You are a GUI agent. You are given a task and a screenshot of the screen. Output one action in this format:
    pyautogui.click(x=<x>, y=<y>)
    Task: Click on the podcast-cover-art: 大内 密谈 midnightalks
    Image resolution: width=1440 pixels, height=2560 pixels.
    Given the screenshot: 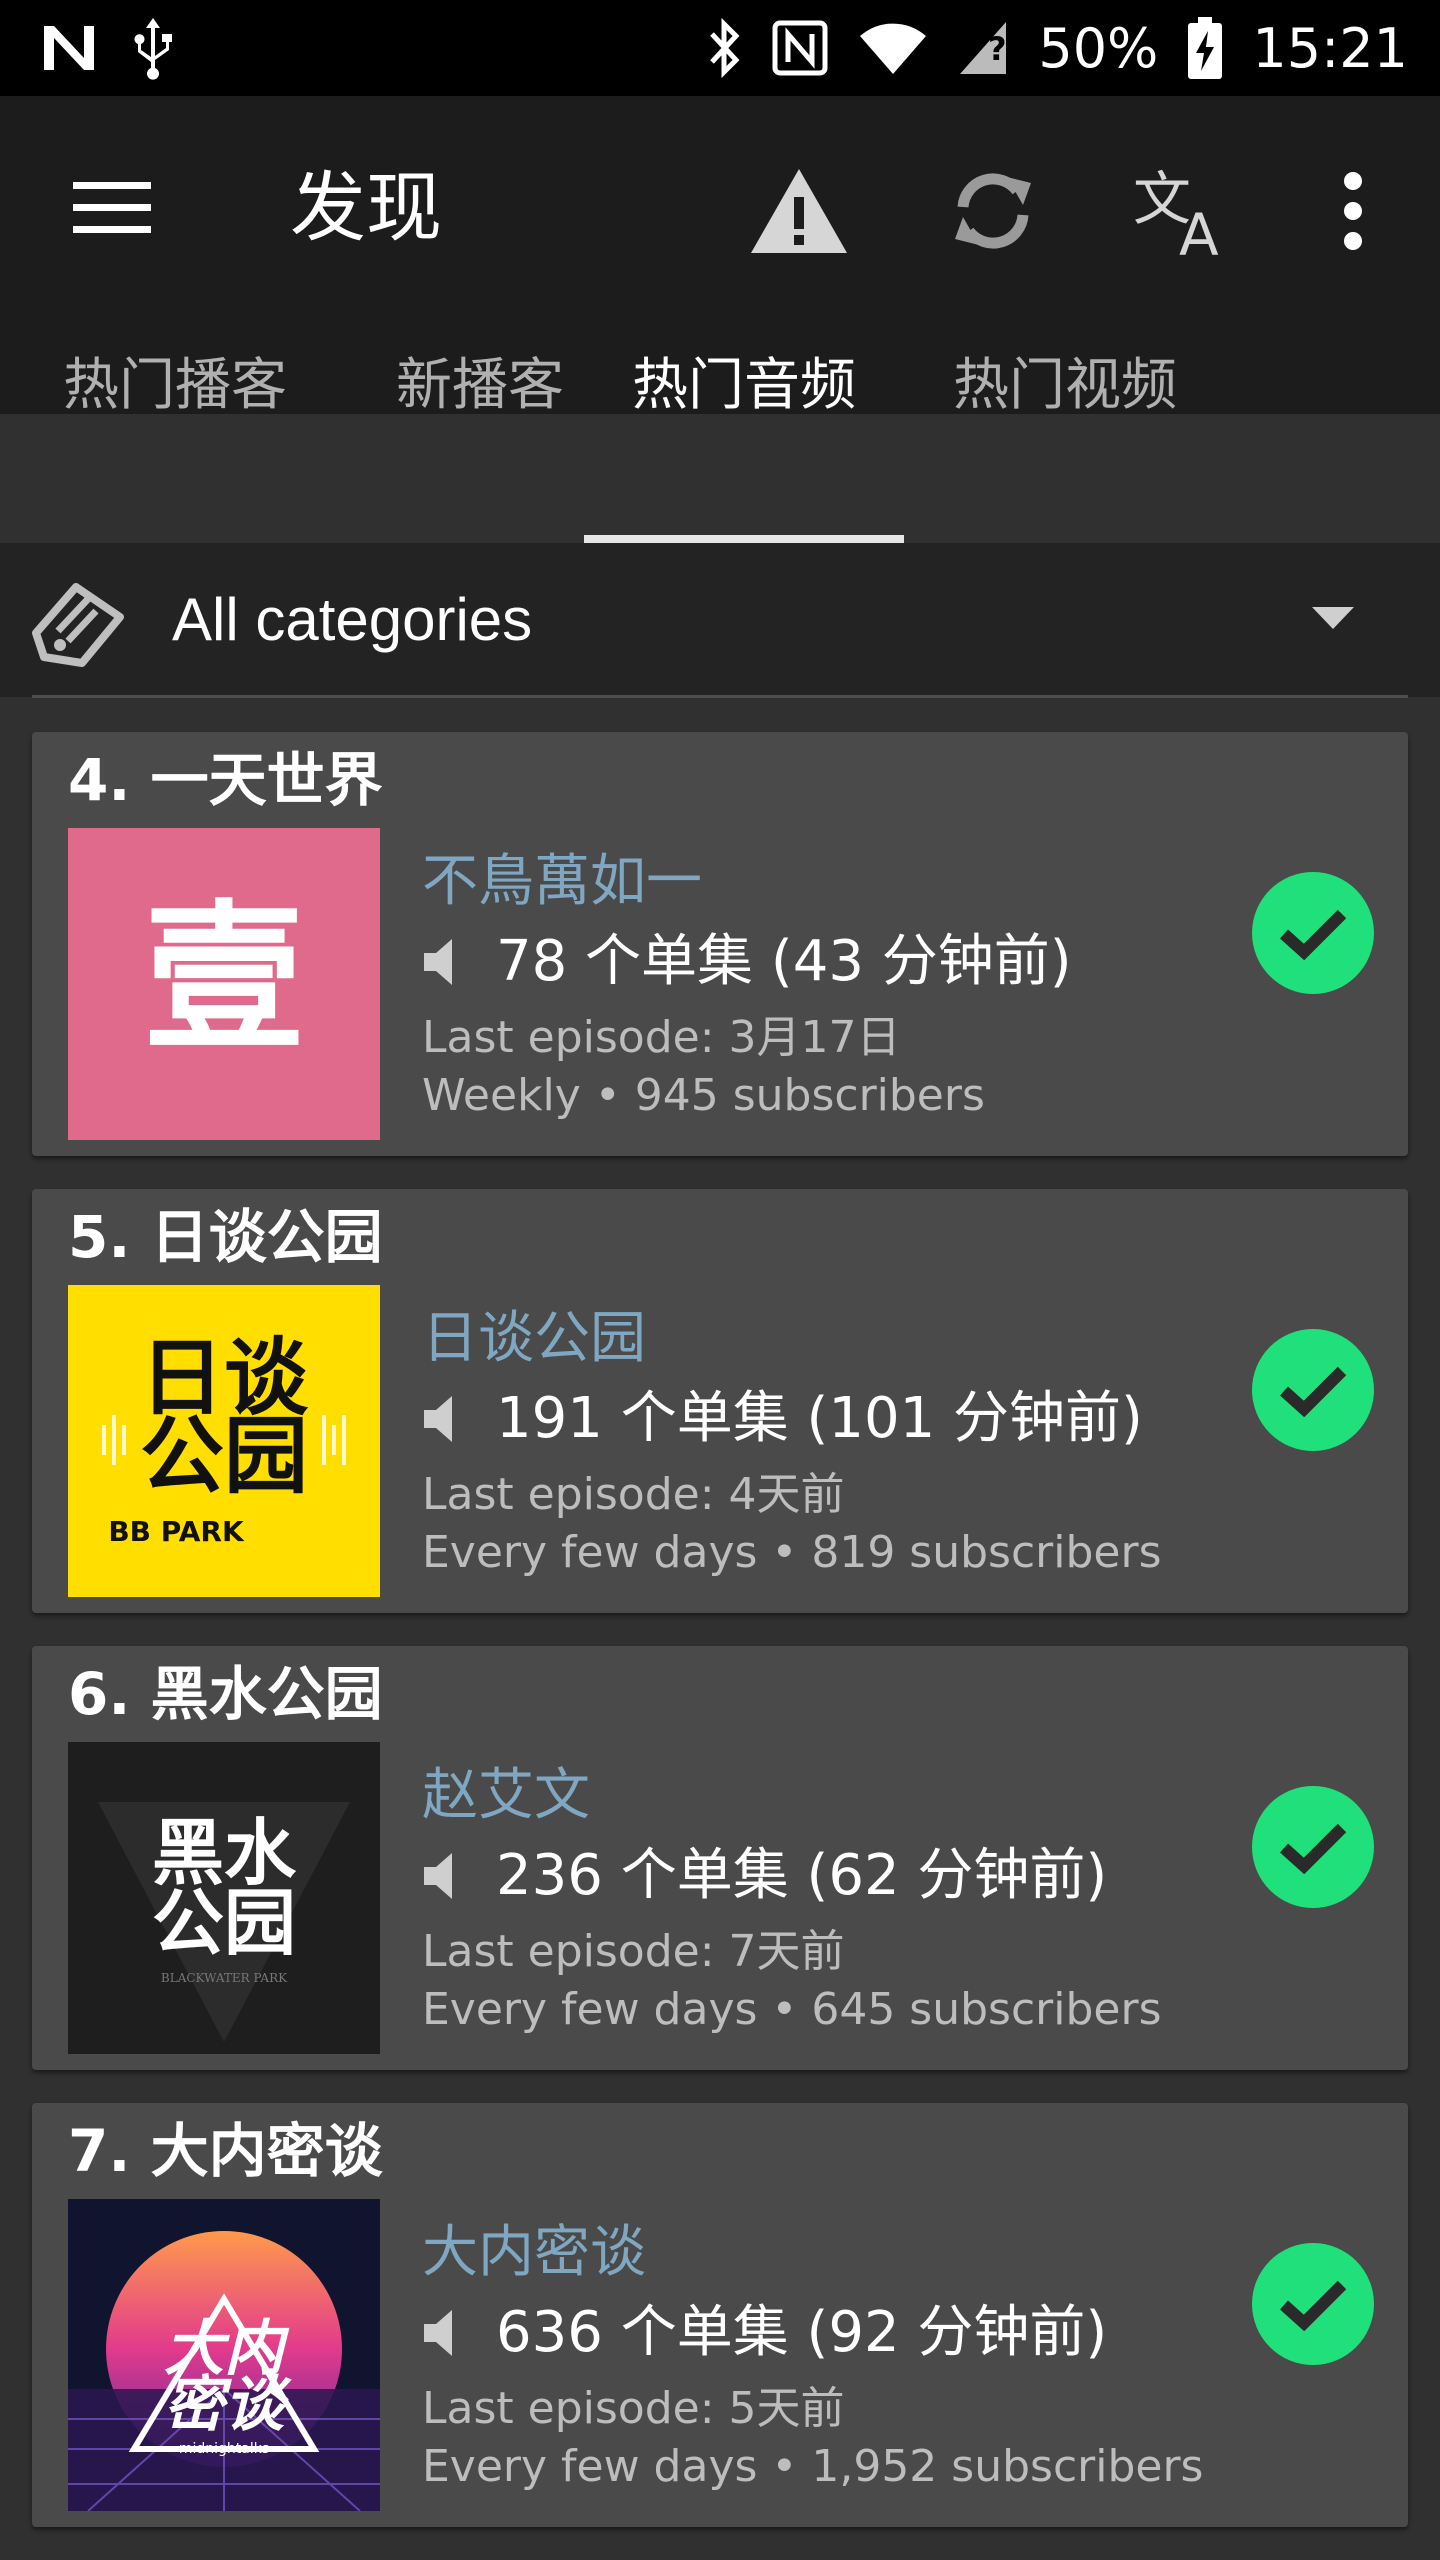 What is the action you would take?
    pyautogui.click(x=224, y=2355)
    